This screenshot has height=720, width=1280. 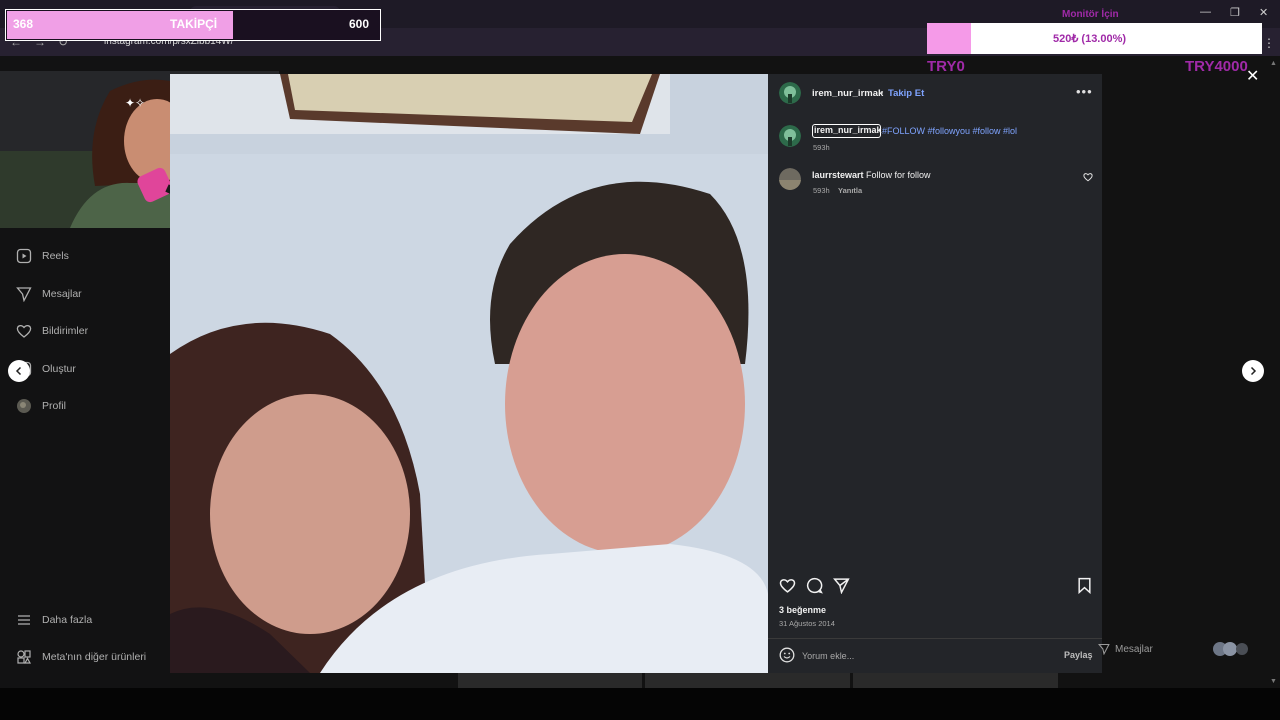 I want to click on chevron-right-icon, so click(x=1253, y=371).